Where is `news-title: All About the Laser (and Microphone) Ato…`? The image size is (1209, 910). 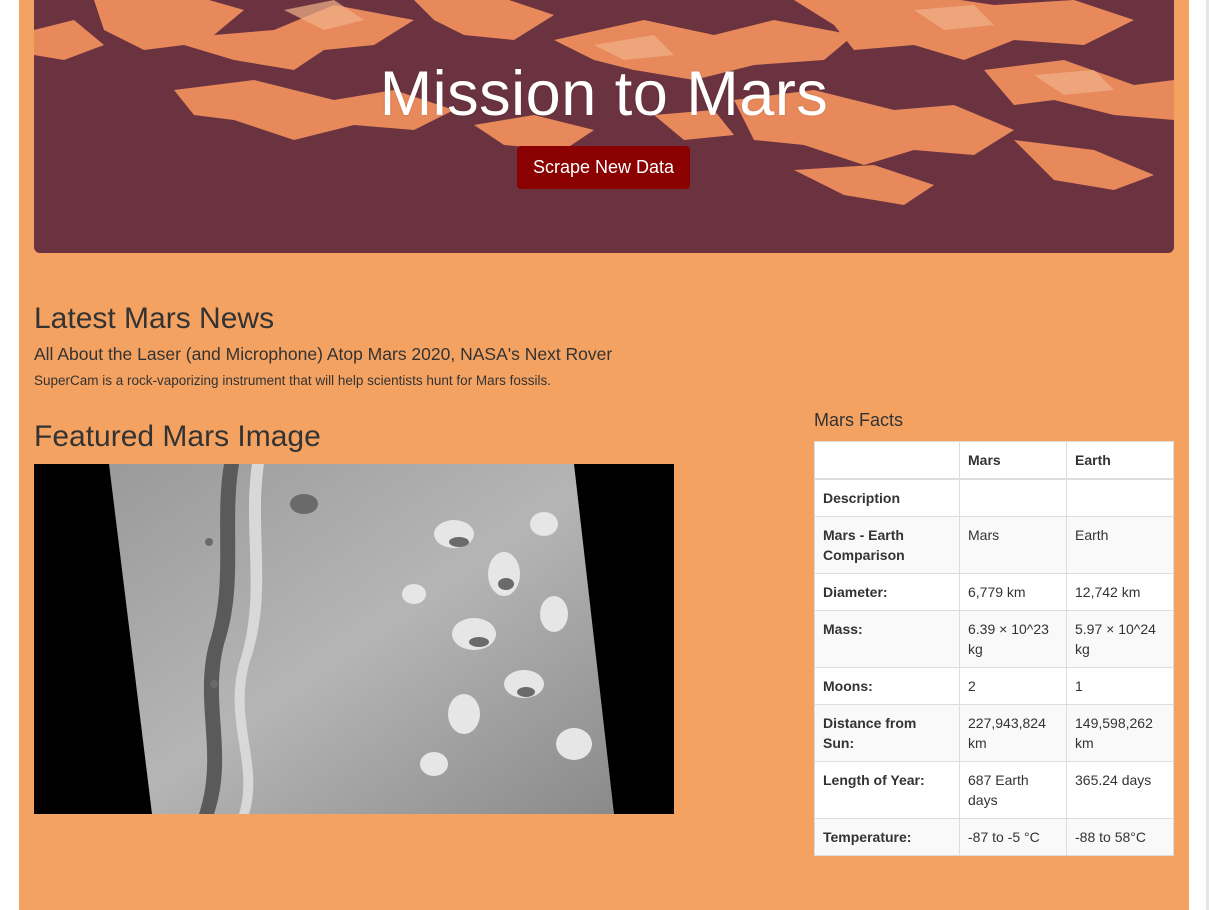 news-title: All About the Laser (and Microphone) Ato… is located at coordinates (323, 354).